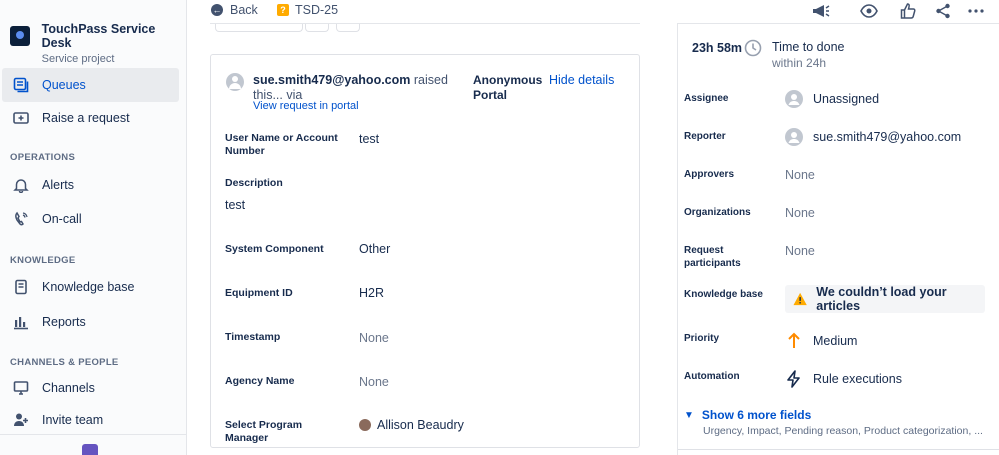  What do you see at coordinates (846, 99) in the screenshot?
I see `assignee-value: Unassigned` at bounding box center [846, 99].